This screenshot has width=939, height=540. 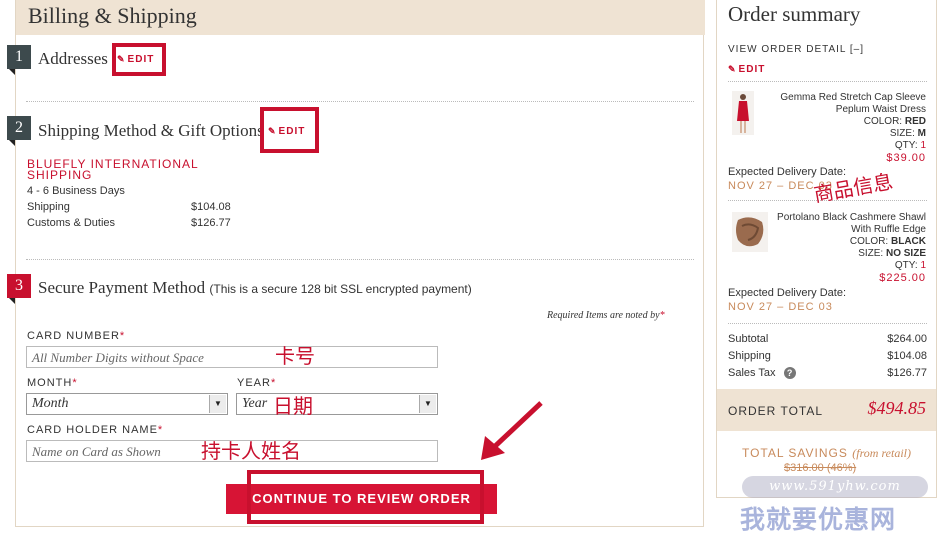 I want to click on edit-addresses-link: ✎ EDIT, so click(x=135, y=59).